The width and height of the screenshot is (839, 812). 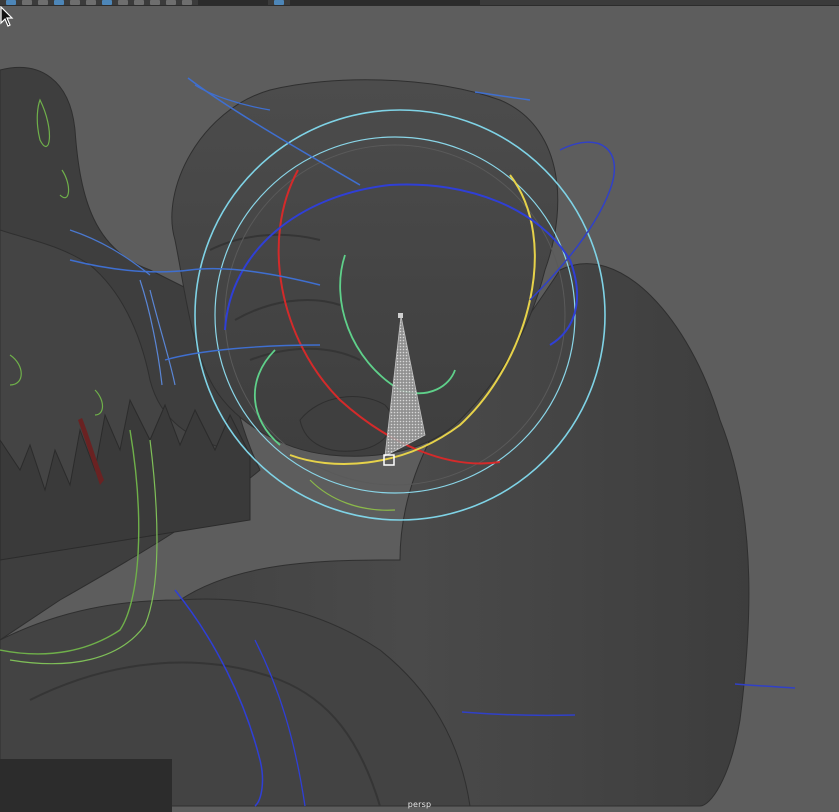 What do you see at coordinates (233, 2) in the screenshot?
I see `input-field` at bounding box center [233, 2].